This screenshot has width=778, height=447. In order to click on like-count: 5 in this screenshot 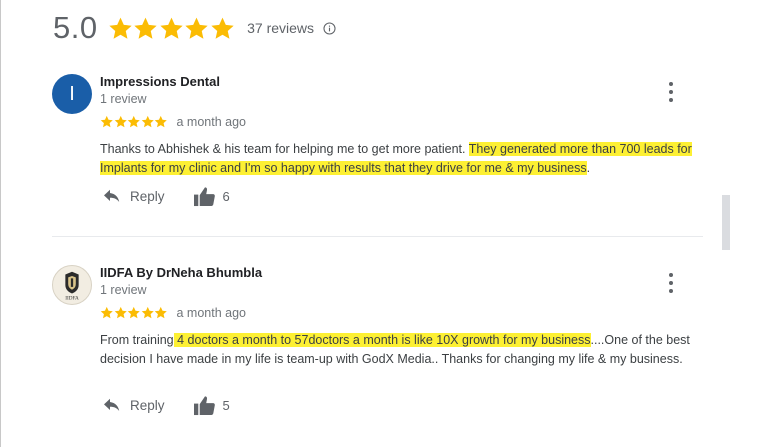, I will do `click(226, 405)`.